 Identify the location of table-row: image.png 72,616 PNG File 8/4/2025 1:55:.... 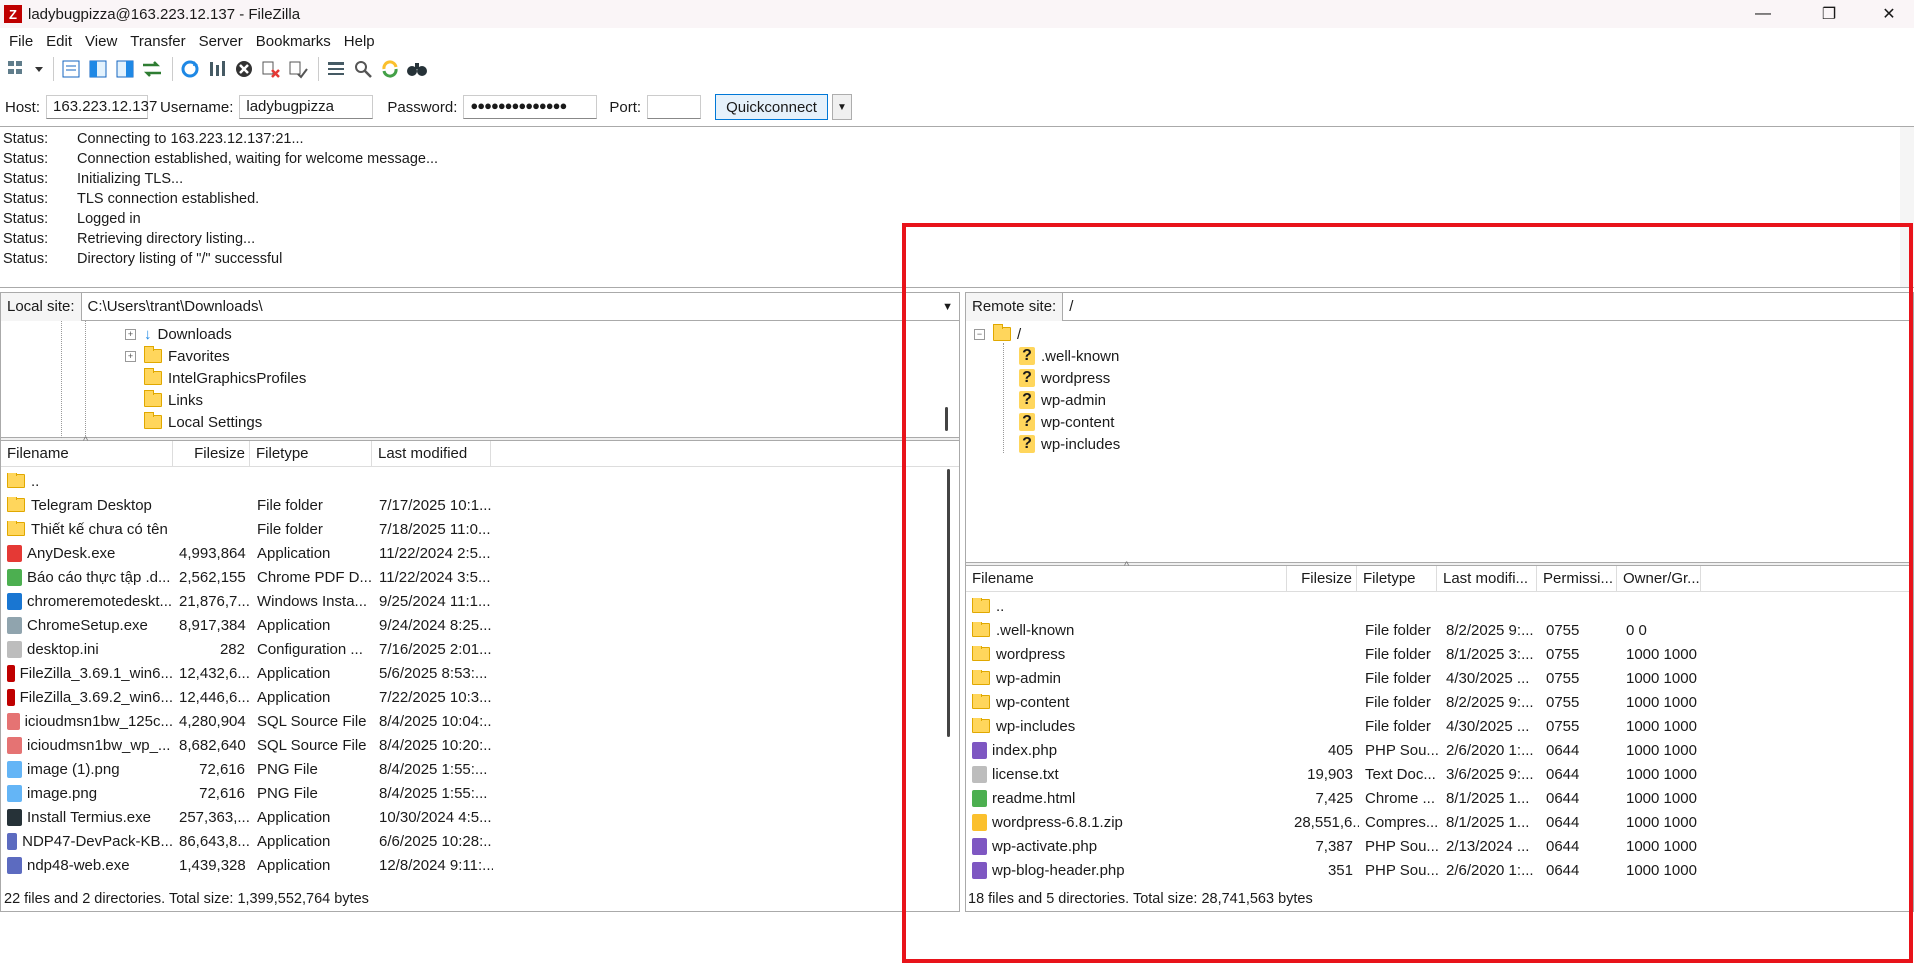
(480, 793).